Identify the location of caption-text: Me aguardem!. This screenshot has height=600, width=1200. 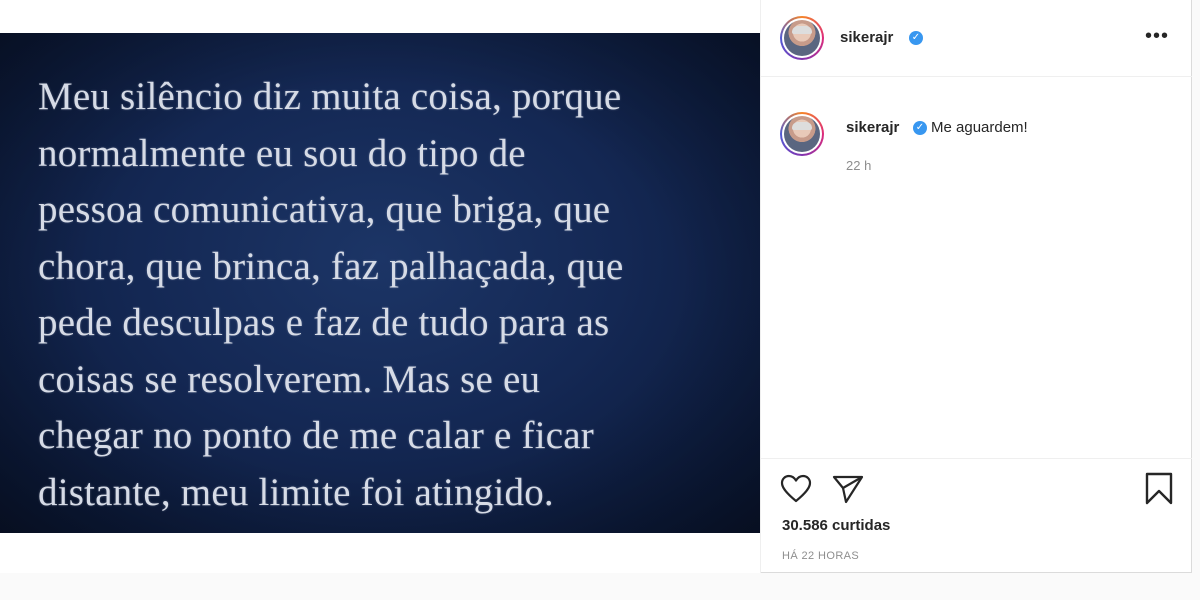
(979, 127).